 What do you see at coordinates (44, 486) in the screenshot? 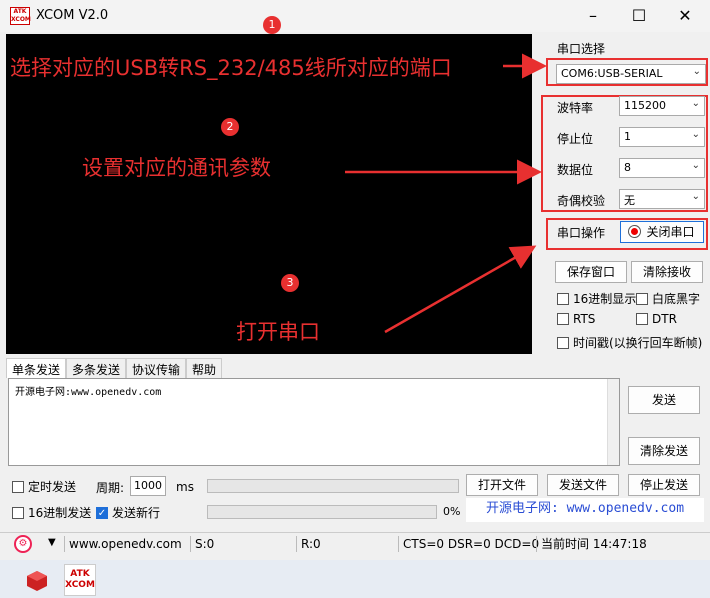
I see `timed-send-checkbox: 定时发送` at bounding box center [44, 486].